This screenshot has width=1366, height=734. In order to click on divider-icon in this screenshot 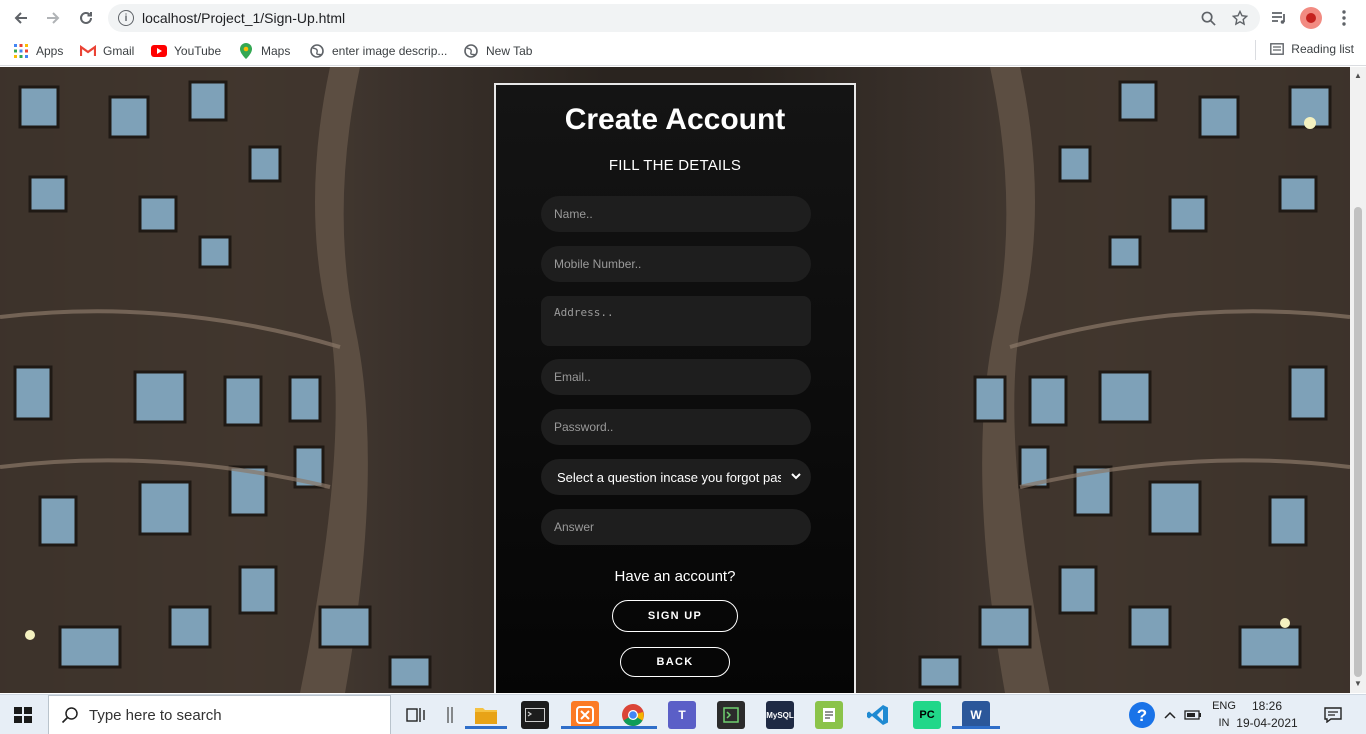, I will do `click(450, 715)`.